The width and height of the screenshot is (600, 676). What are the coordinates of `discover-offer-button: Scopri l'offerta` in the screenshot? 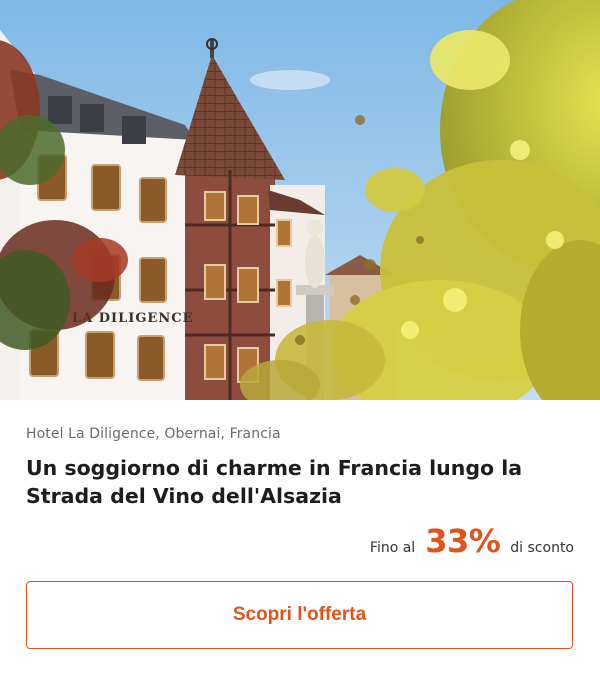 It's located at (299, 615).